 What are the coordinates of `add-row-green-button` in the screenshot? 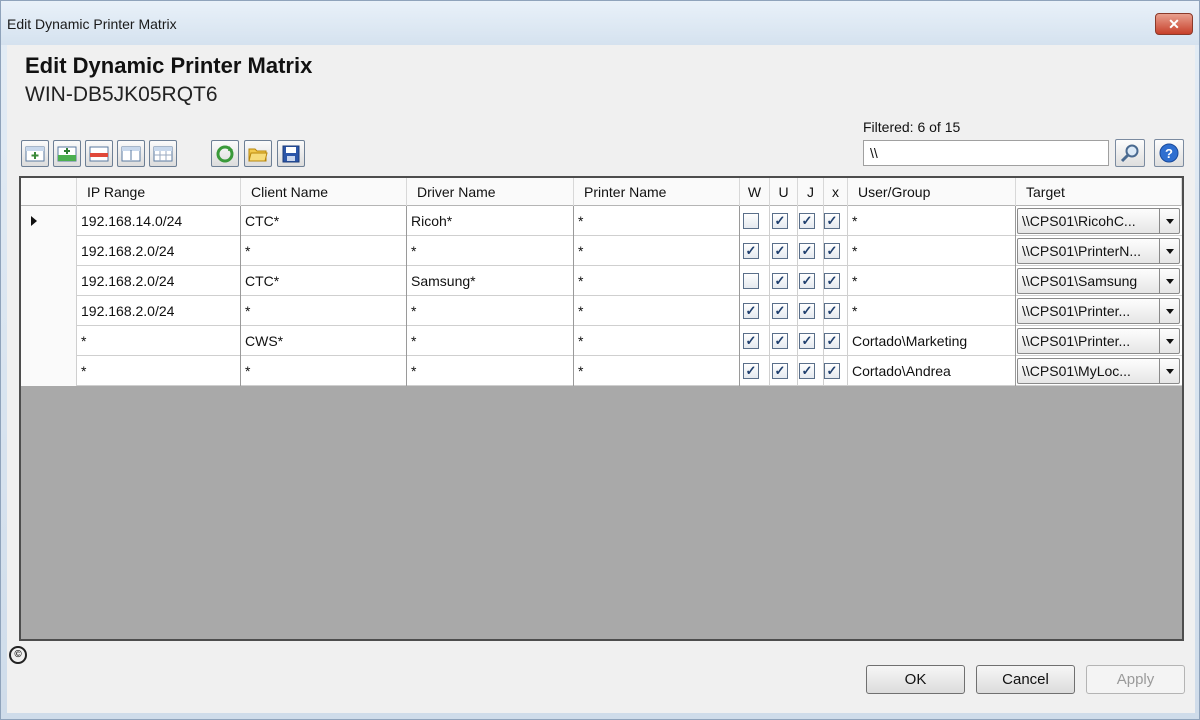 It's located at (67, 153).